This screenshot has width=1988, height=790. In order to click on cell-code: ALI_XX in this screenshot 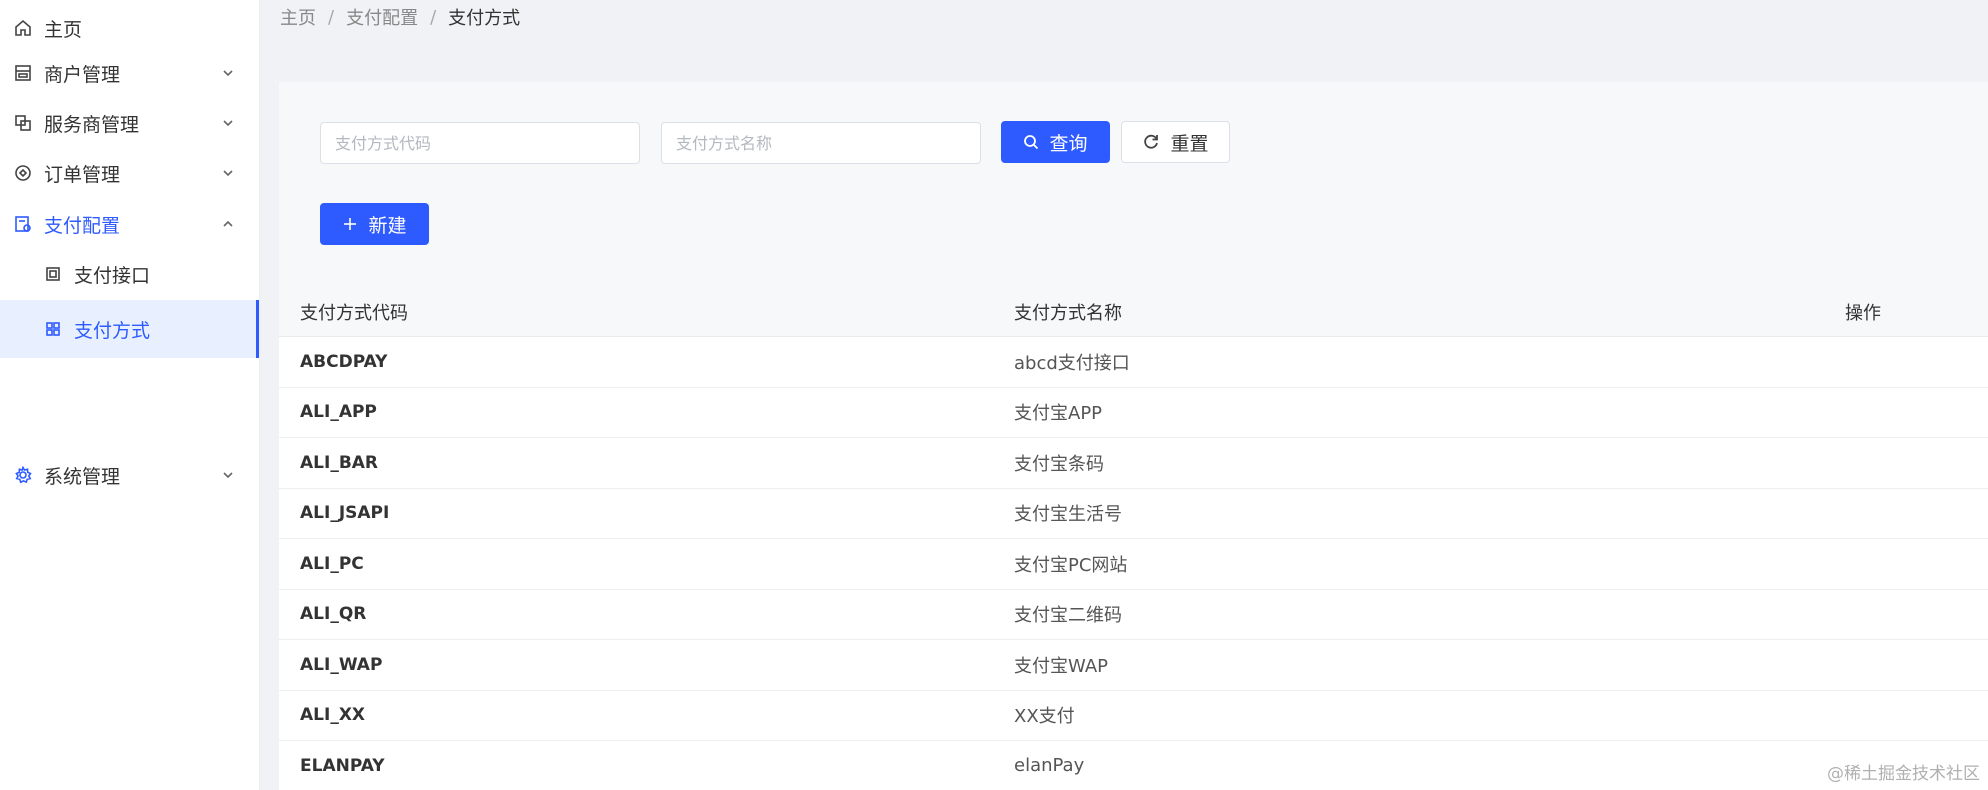, I will do `click(333, 715)`.